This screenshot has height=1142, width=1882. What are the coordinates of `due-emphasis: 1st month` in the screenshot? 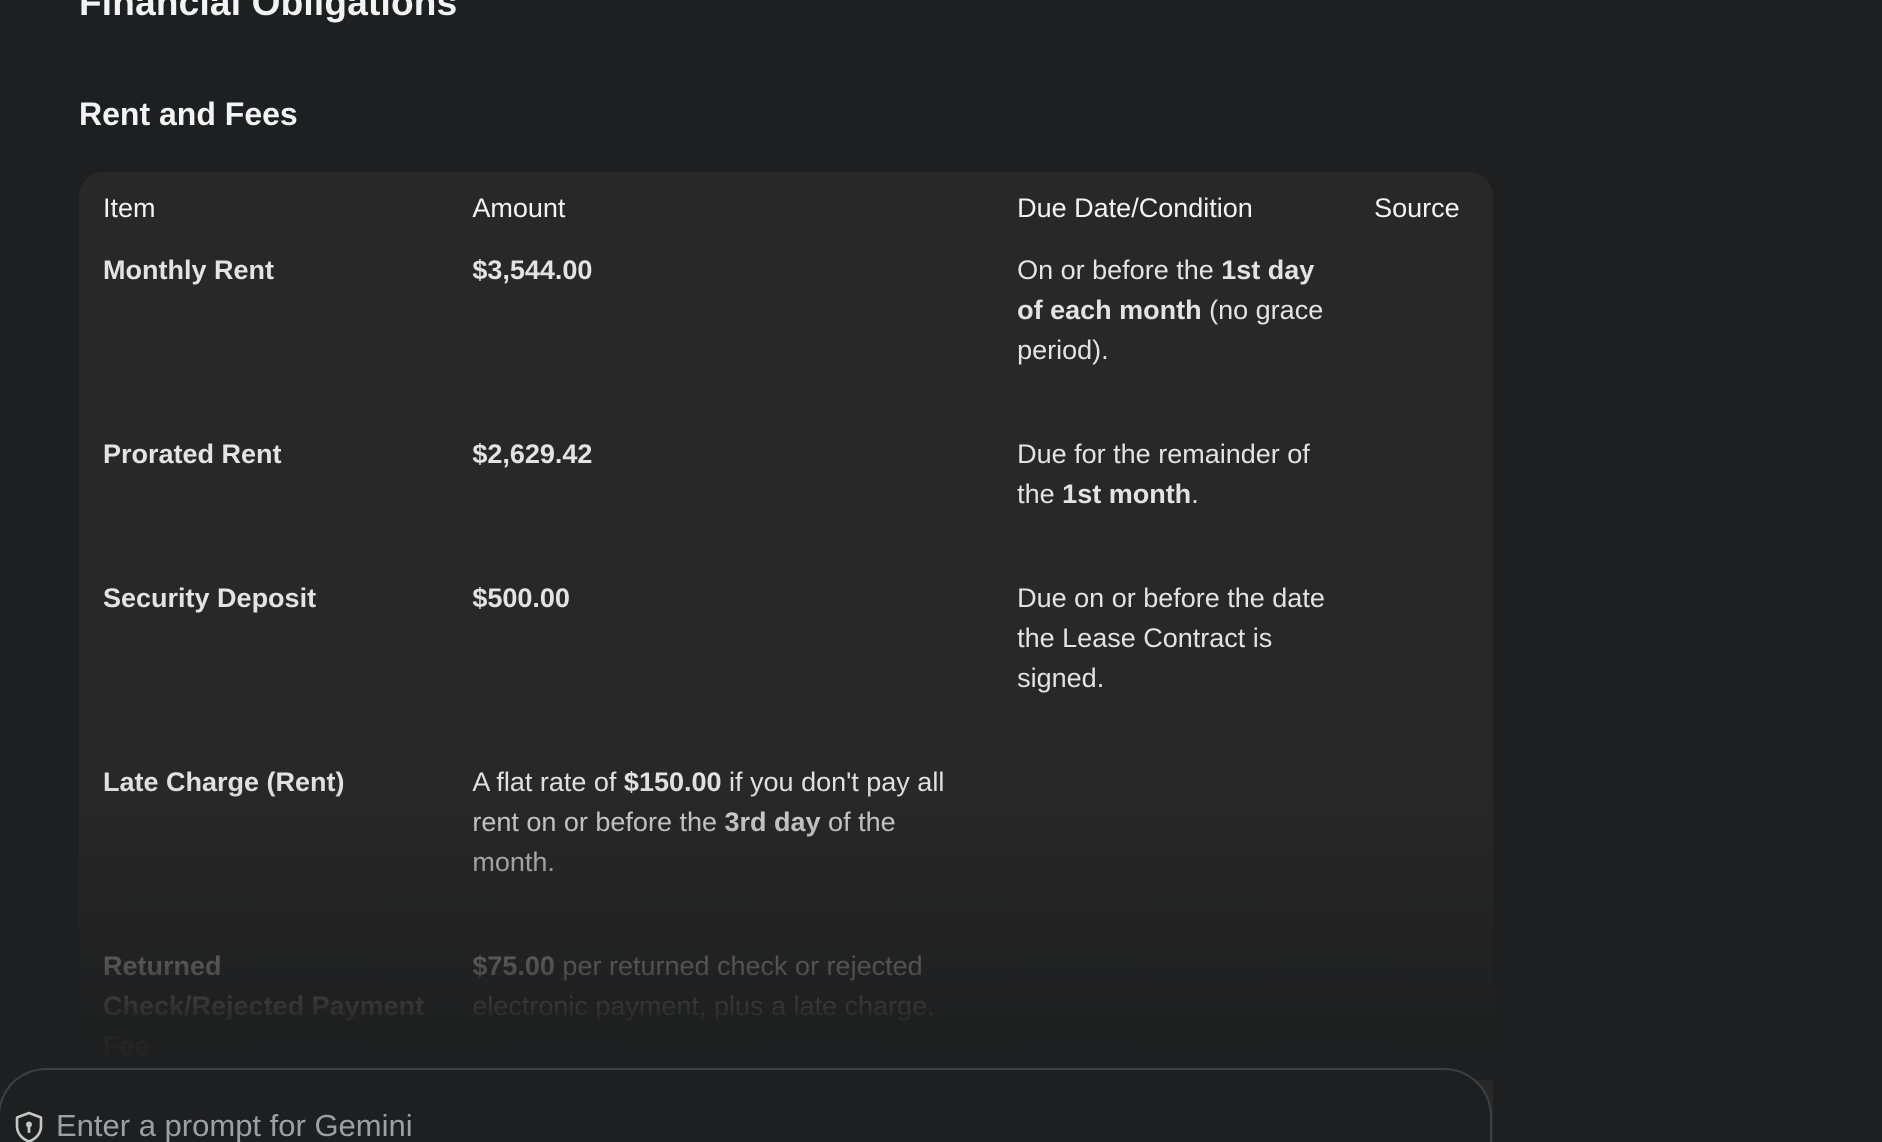 It's located at (1127, 494).